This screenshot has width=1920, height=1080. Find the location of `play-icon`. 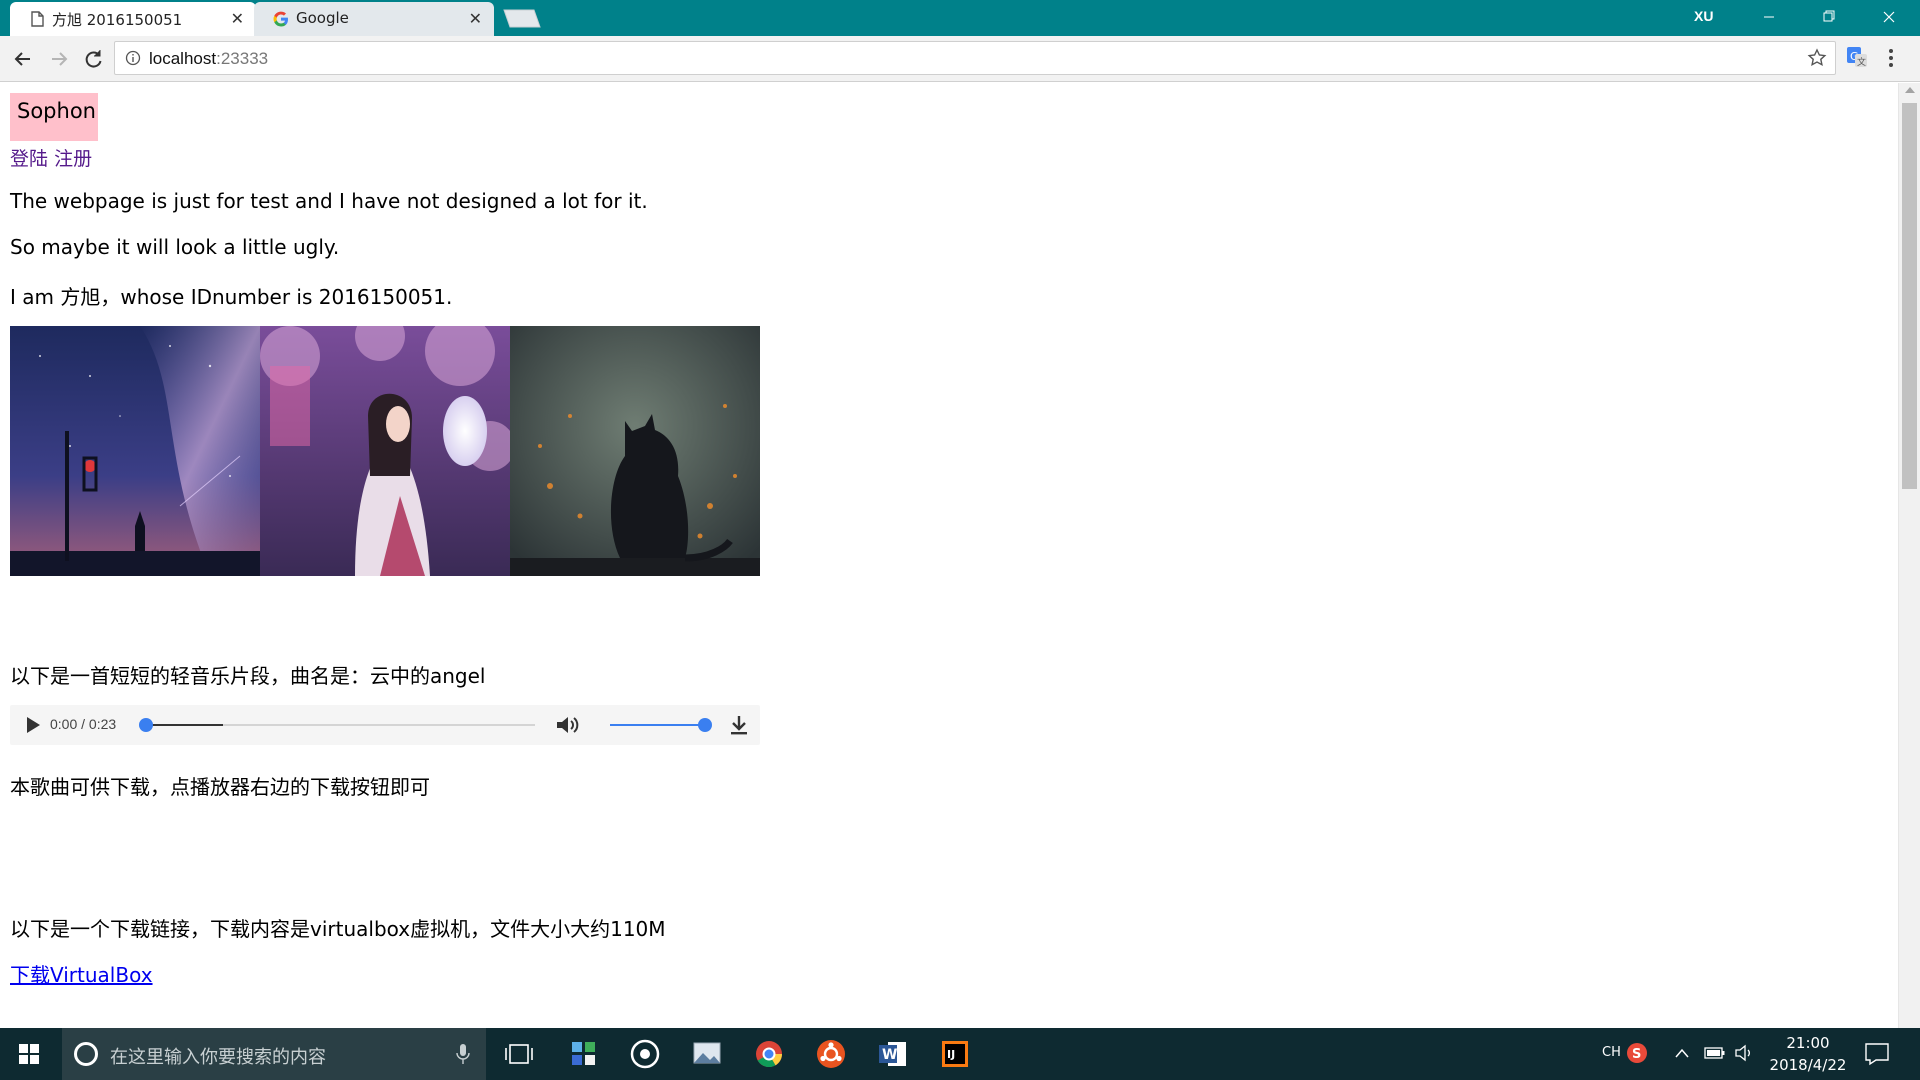

play-icon is located at coordinates (33, 725).